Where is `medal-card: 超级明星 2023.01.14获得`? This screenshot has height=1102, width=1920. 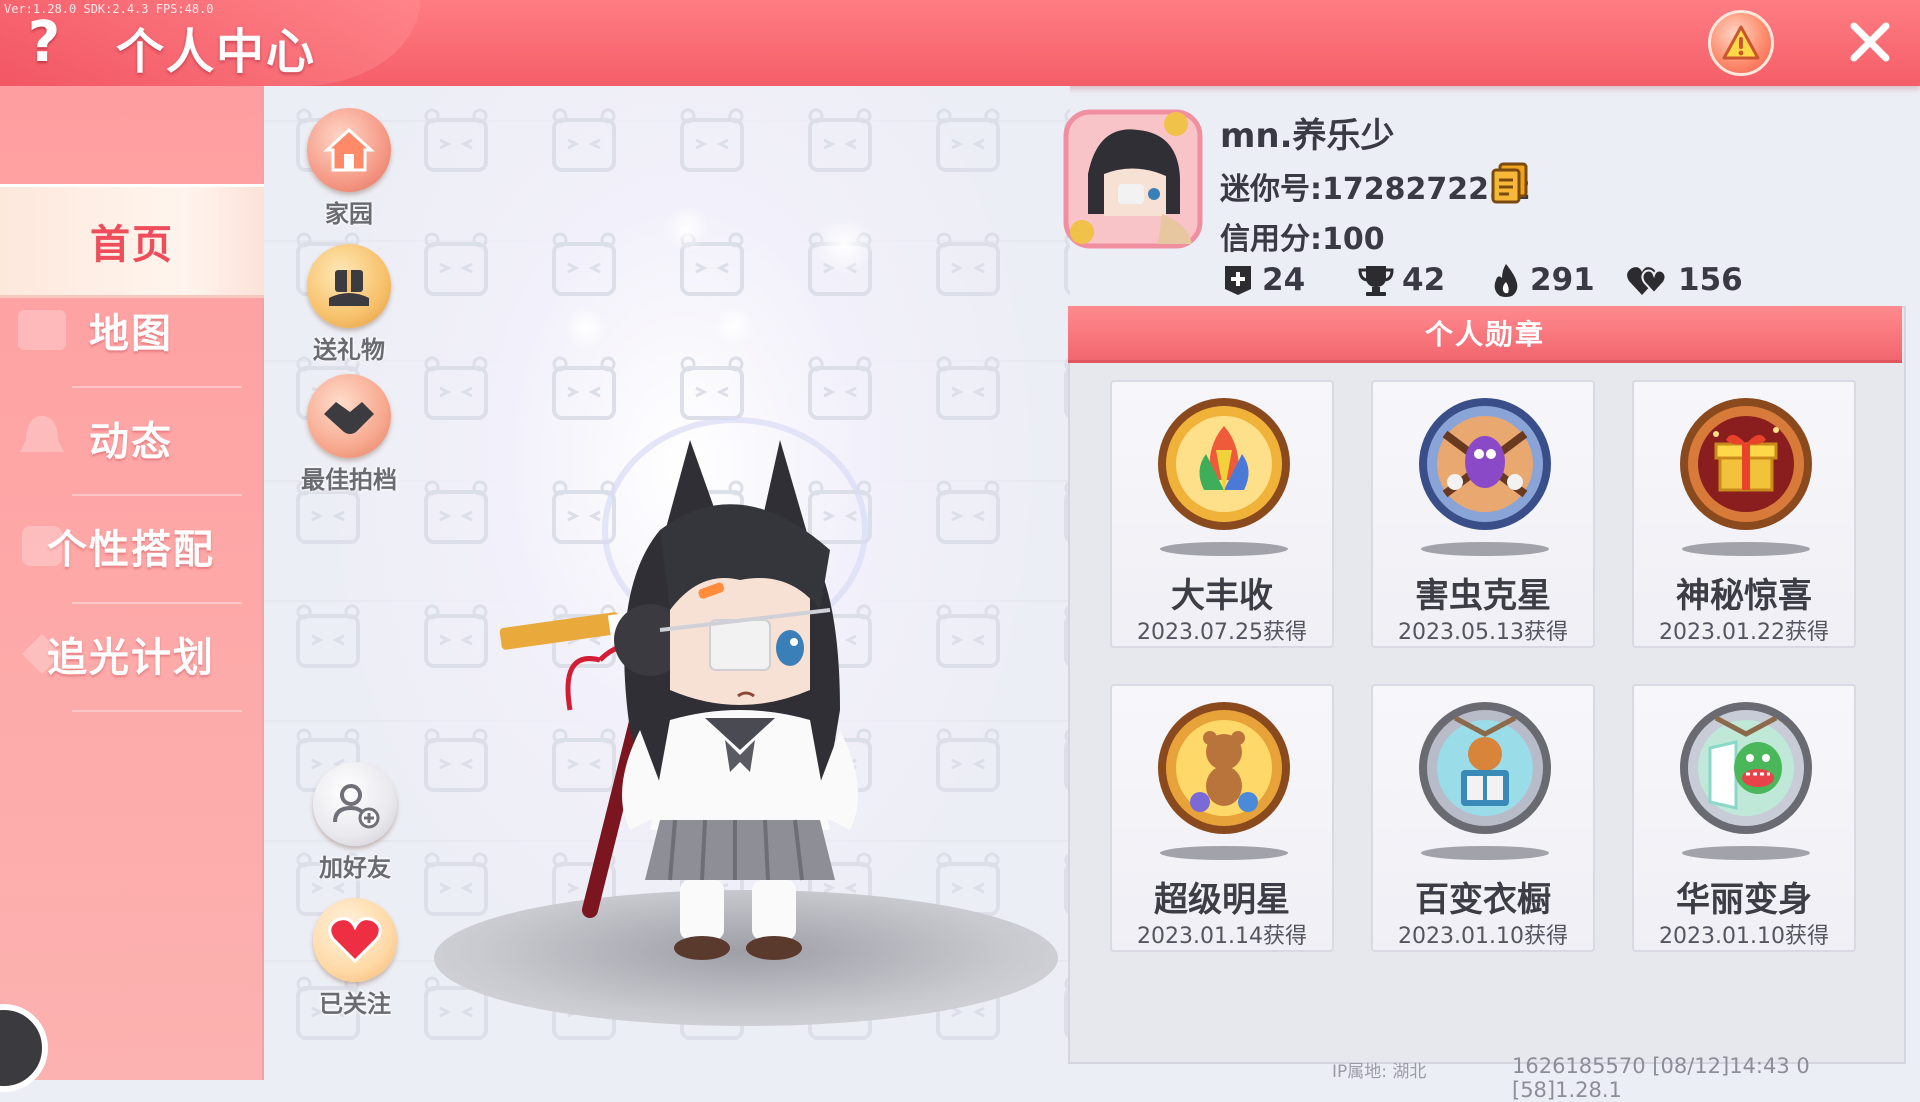
medal-card: 超级明星 2023.01.14获得 is located at coordinates (1222, 818).